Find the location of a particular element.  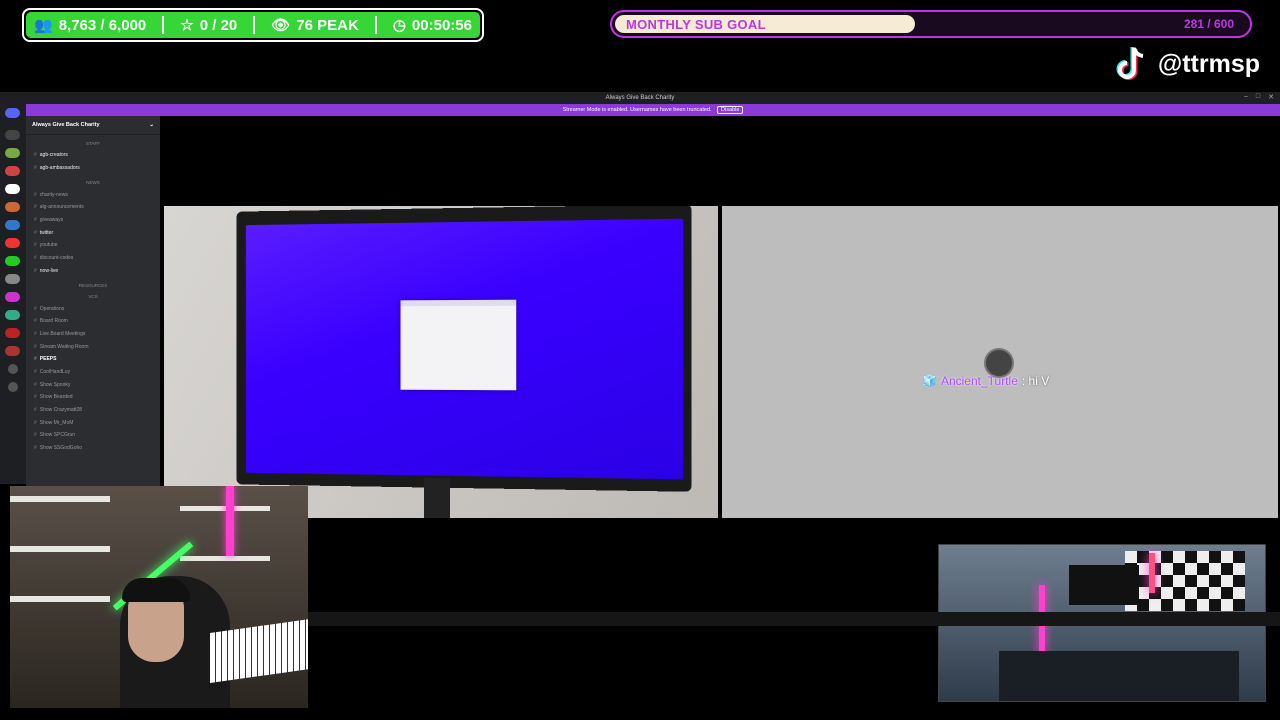

discord-home-icon is located at coordinates (12, 113).